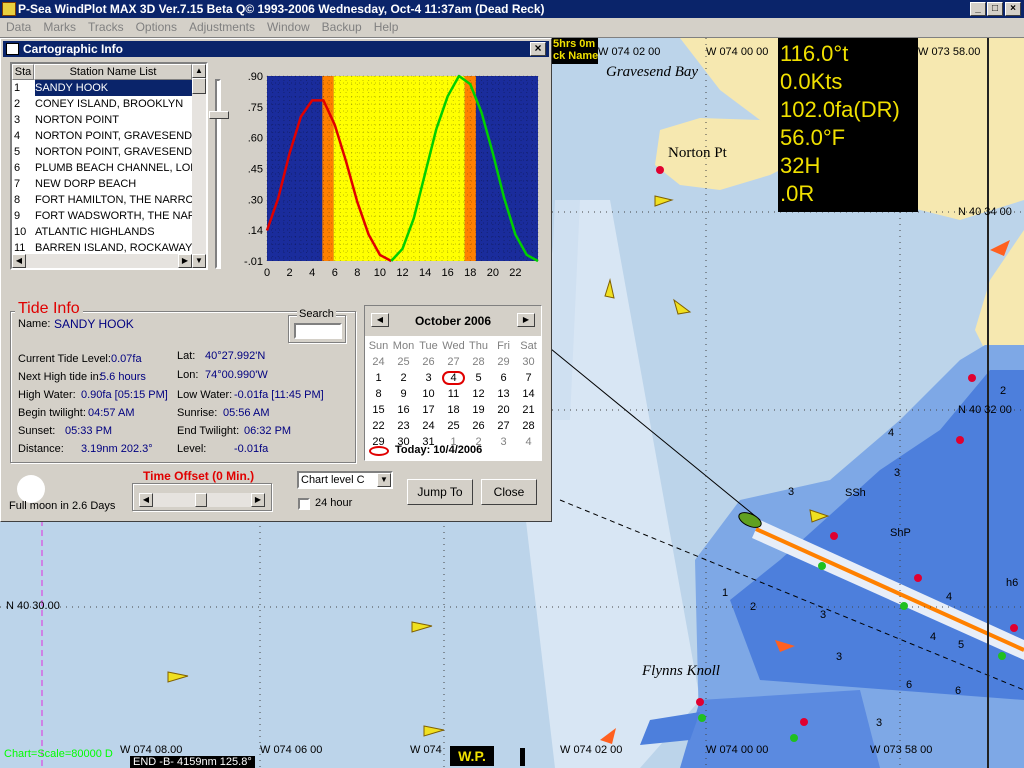 The image size is (1024, 768). What do you see at coordinates (978, 9) in the screenshot?
I see `minimize-button: _` at bounding box center [978, 9].